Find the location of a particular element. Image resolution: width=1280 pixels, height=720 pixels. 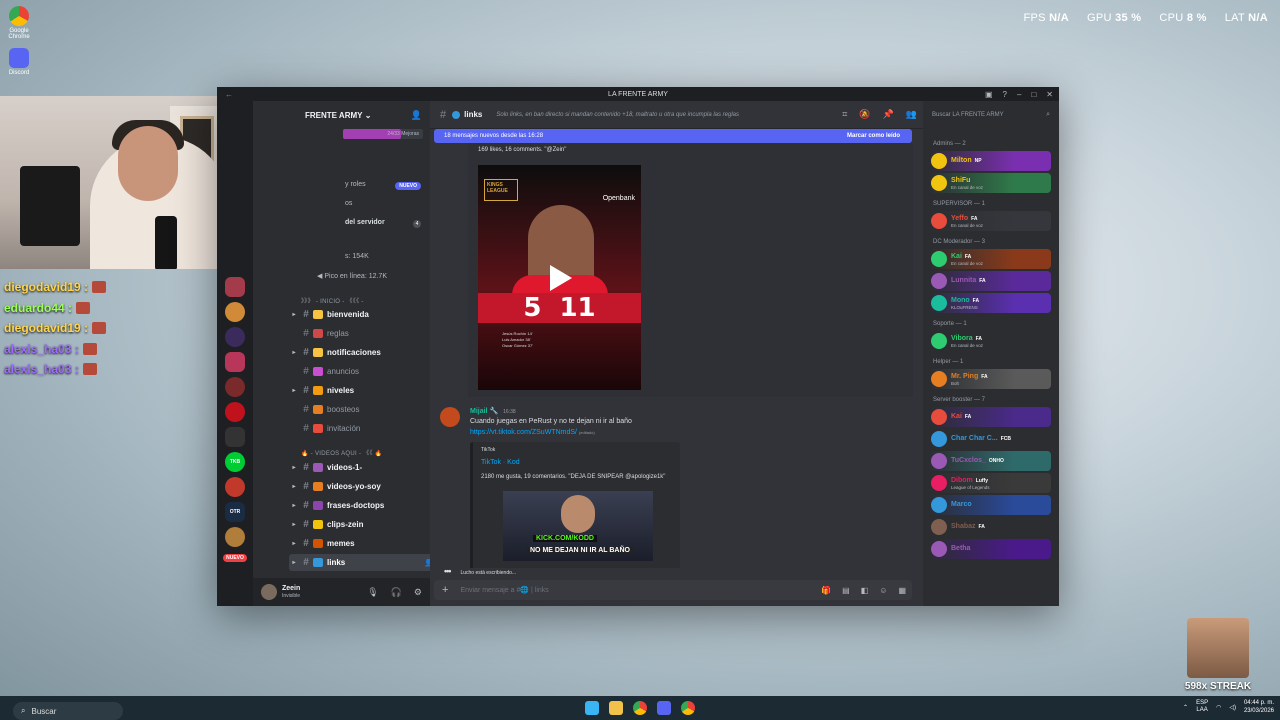

windows-start-icon is located at coordinates (592, 708).